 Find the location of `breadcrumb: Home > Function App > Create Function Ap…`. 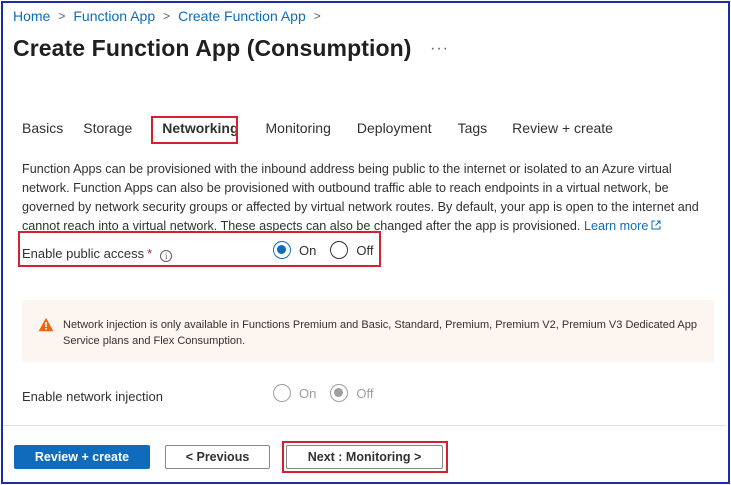

breadcrumb: Home > Function App > Create Function Ap… is located at coordinates (171, 16).